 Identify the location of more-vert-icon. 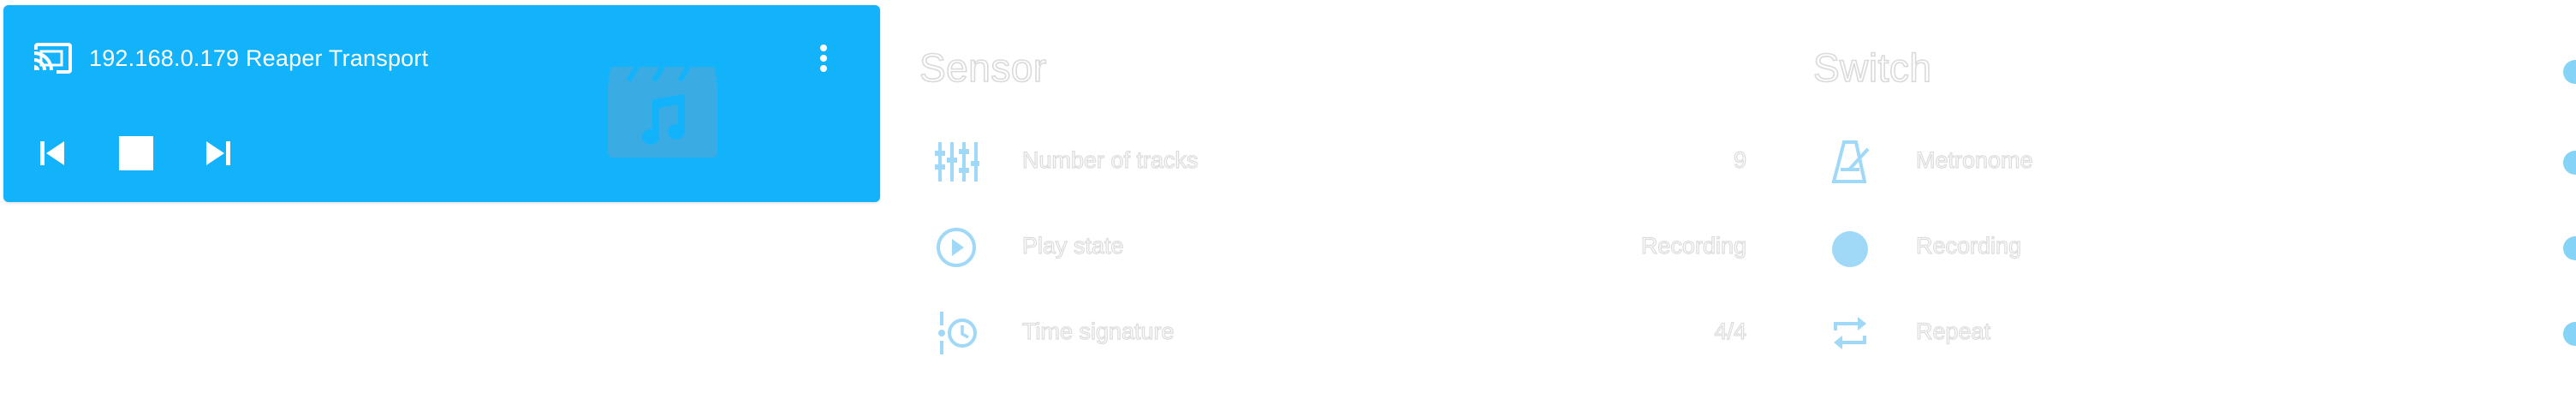
(824, 58).